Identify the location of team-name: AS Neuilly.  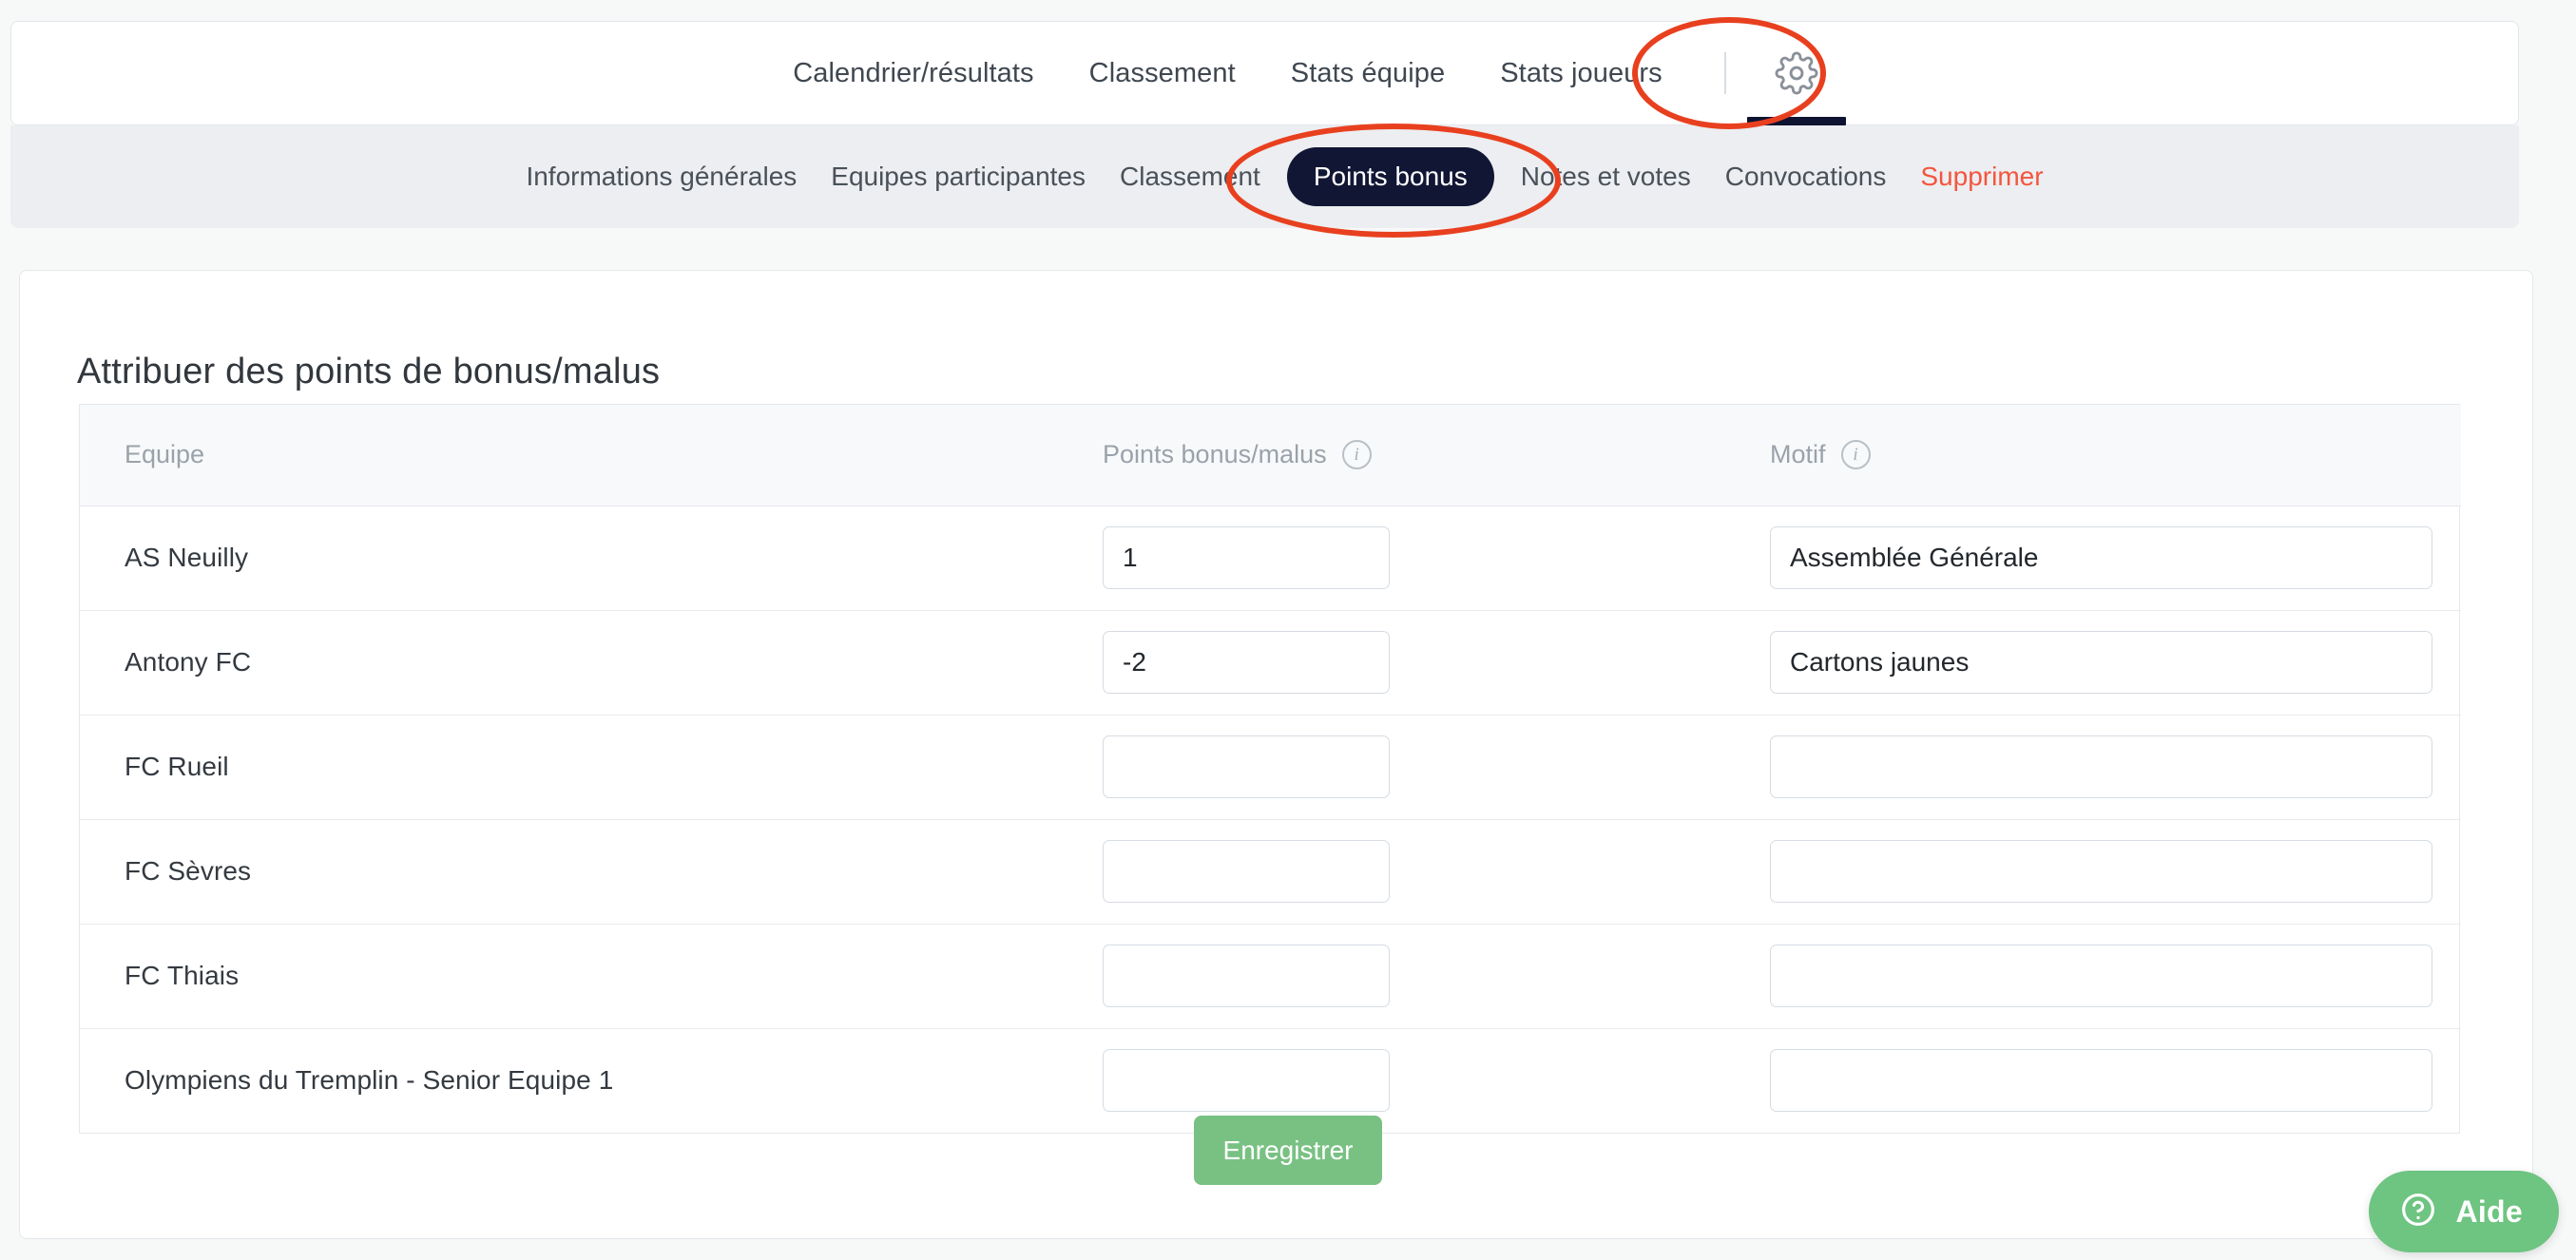
(187, 557).